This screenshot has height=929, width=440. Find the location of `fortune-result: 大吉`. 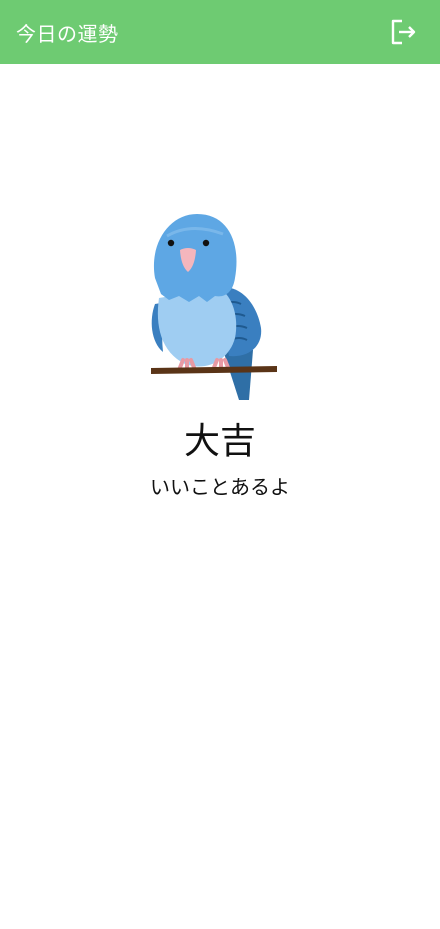

fortune-result: 大吉 is located at coordinates (219, 441).